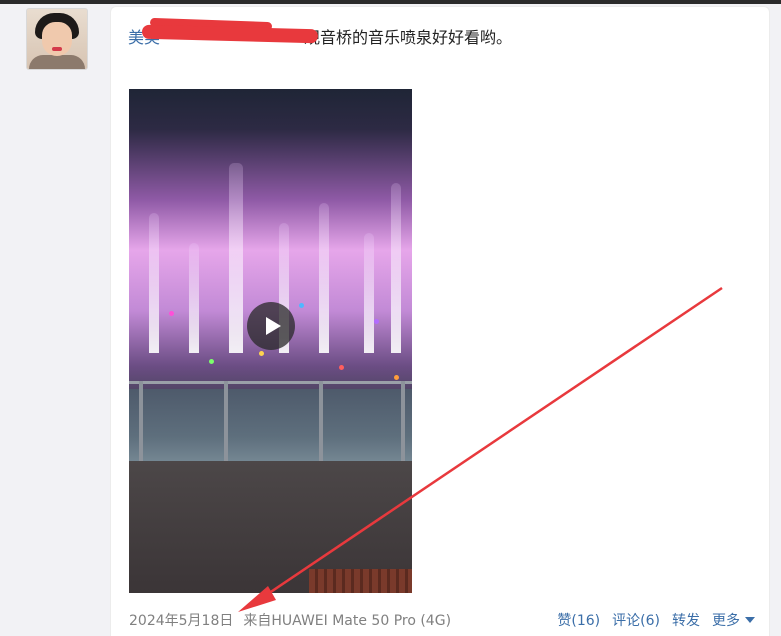 Image resolution: width=781 pixels, height=636 pixels. I want to click on arrow-head, so click(257, 599).